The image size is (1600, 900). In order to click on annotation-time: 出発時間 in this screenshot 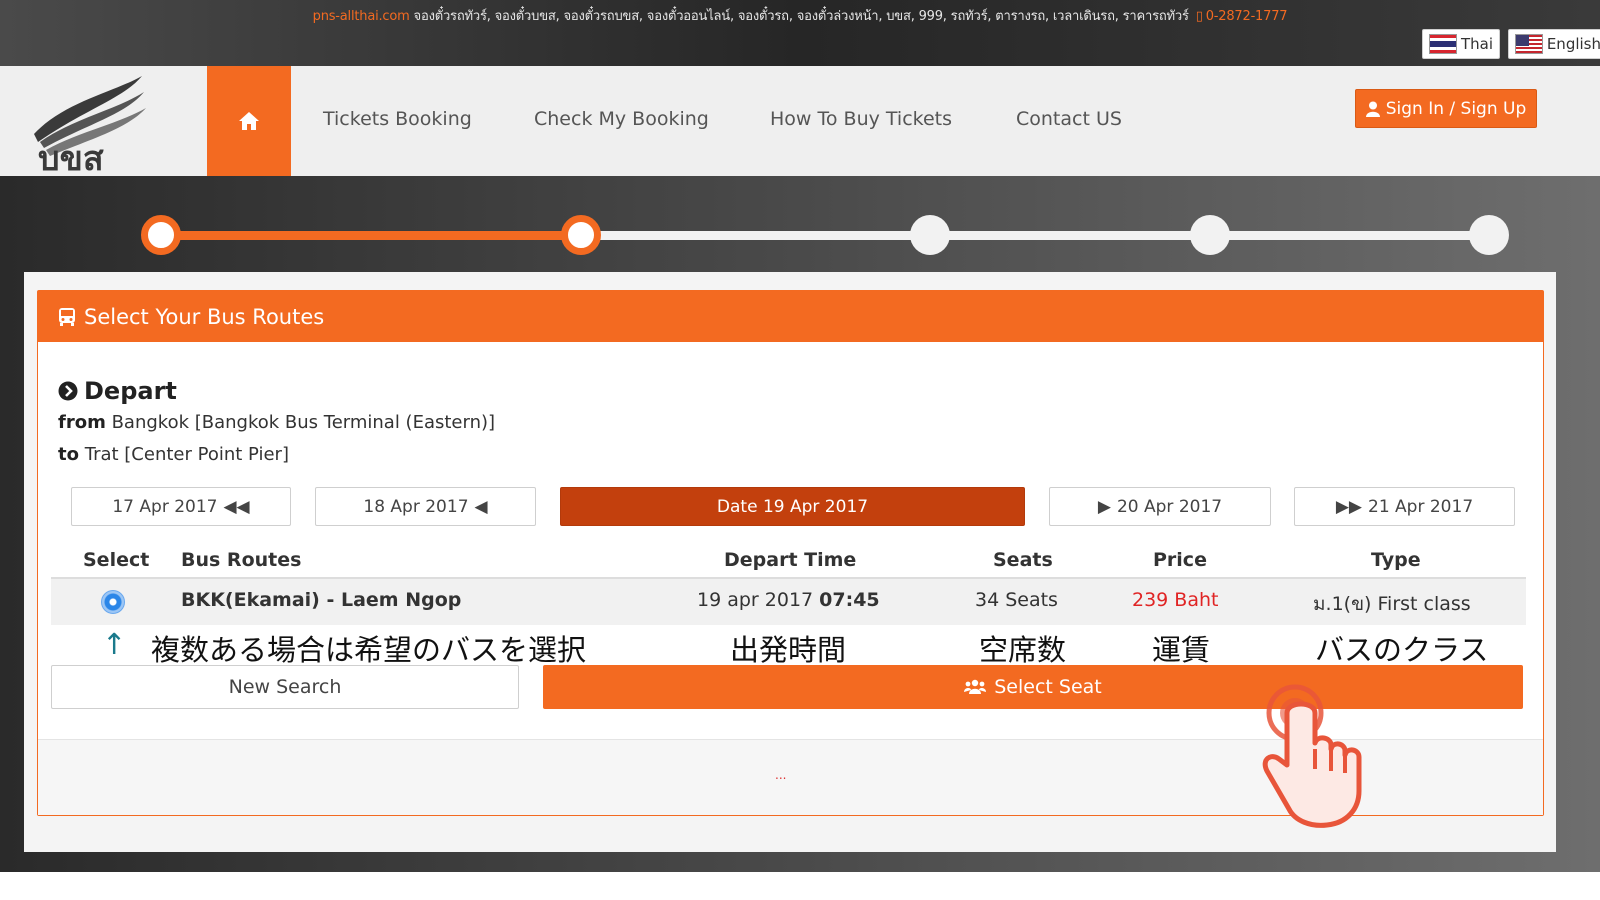, I will do `click(788, 650)`.